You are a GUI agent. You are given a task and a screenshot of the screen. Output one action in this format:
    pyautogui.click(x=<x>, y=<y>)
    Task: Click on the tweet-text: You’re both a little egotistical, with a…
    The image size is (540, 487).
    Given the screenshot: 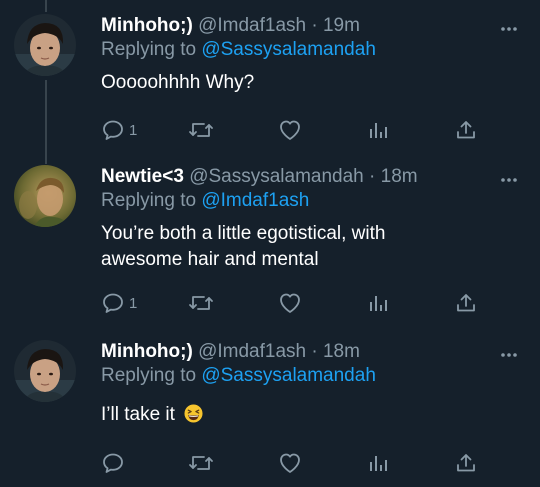 What is the action you would take?
    pyautogui.click(x=312, y=247)
    